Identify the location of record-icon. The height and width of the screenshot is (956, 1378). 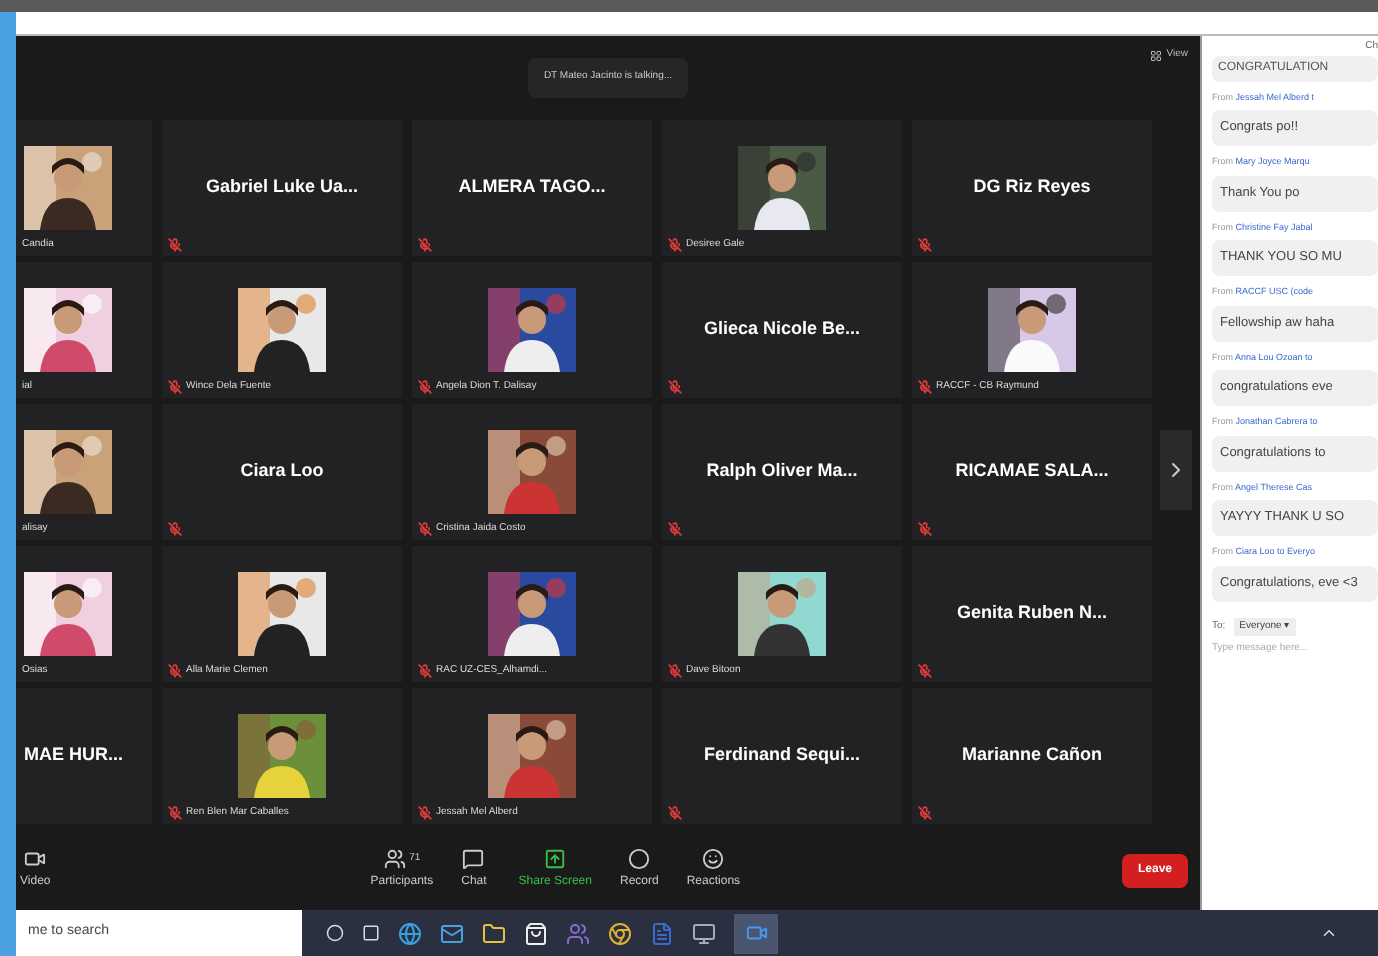
(639, 859).